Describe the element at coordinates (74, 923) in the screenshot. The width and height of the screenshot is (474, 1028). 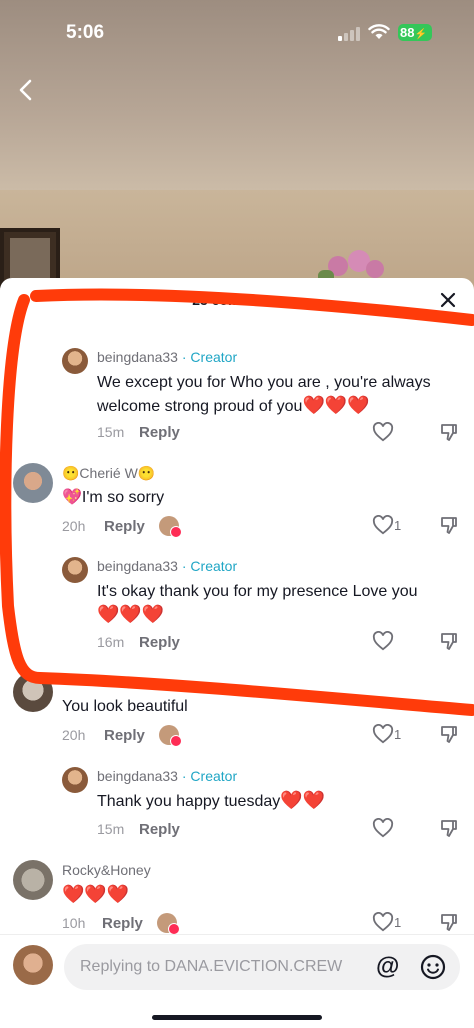
I see `comment-time: 10h` at that location.